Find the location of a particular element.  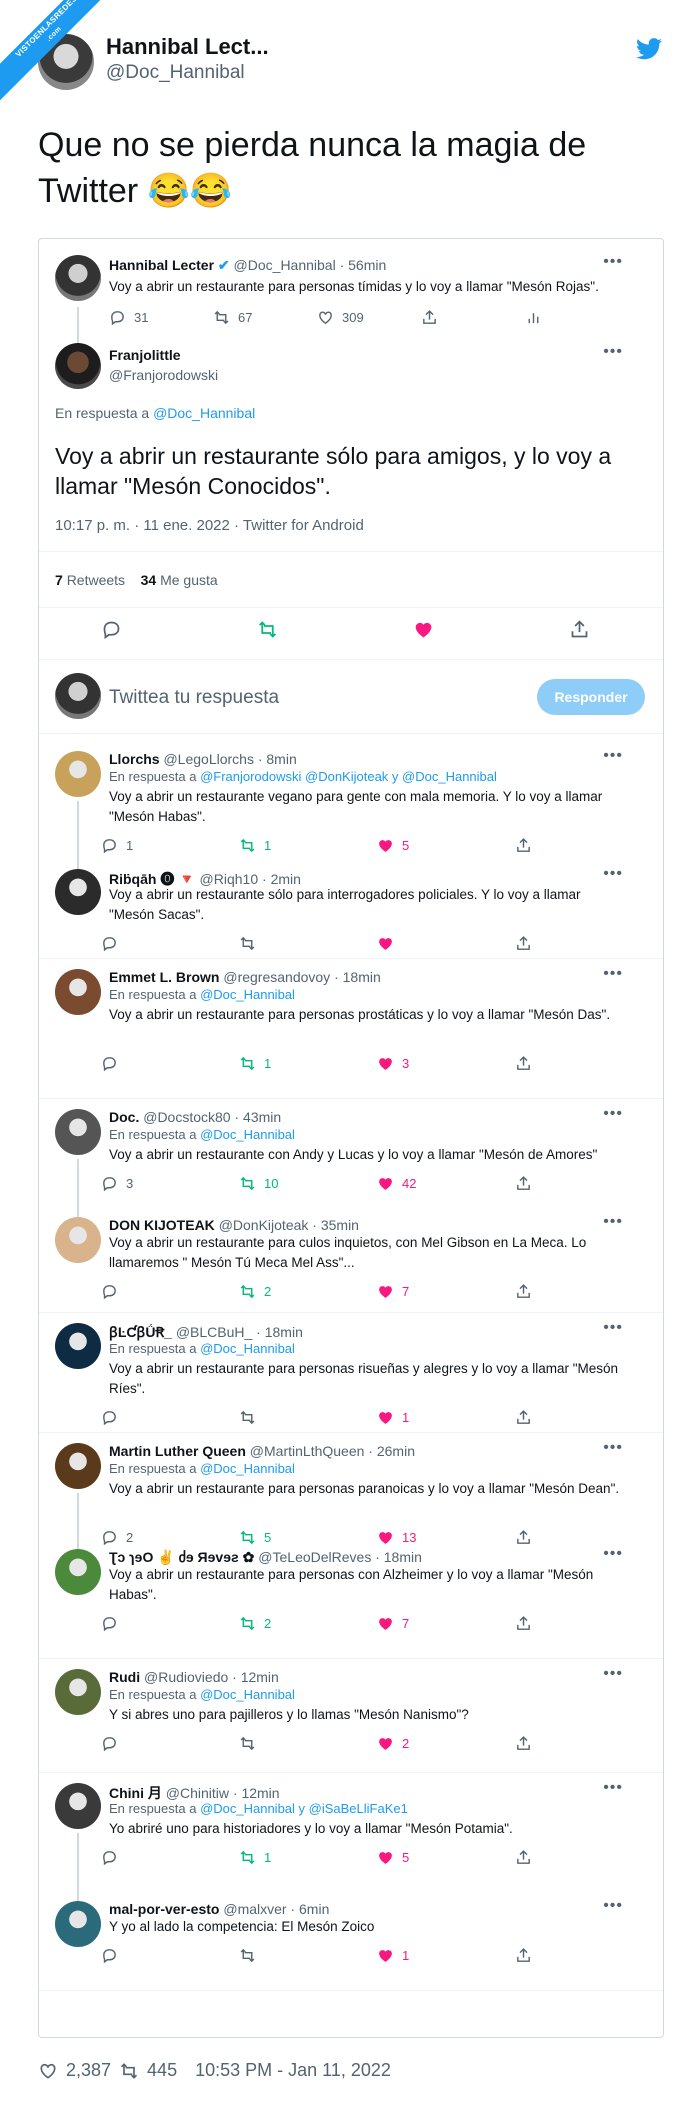

author-line: Chini 月 @Chinitiw · 12min is located at coordinates (194, 1793).